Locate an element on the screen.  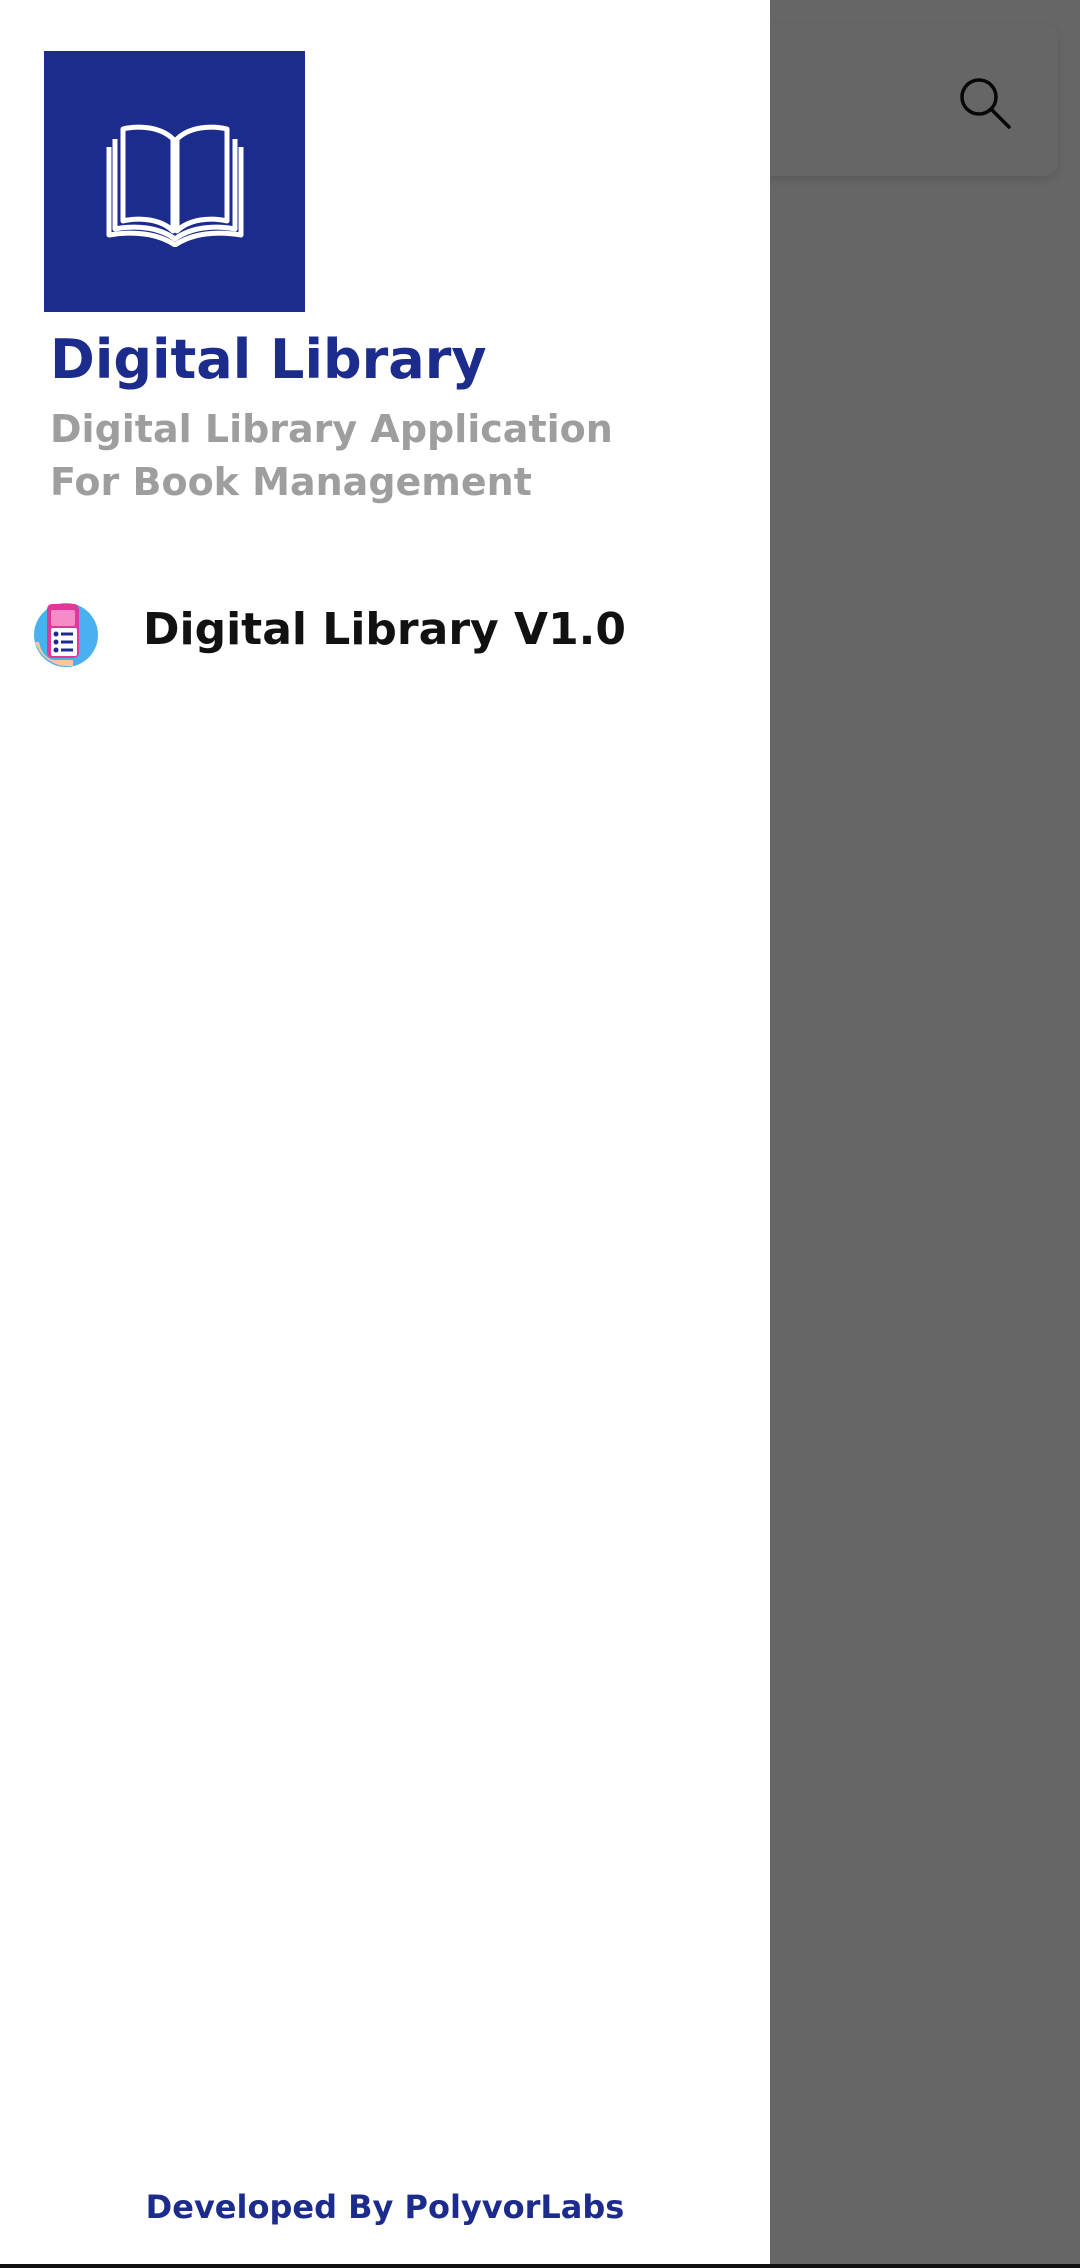
drawer-title: Digital Library is located at coordinates (268, 359).